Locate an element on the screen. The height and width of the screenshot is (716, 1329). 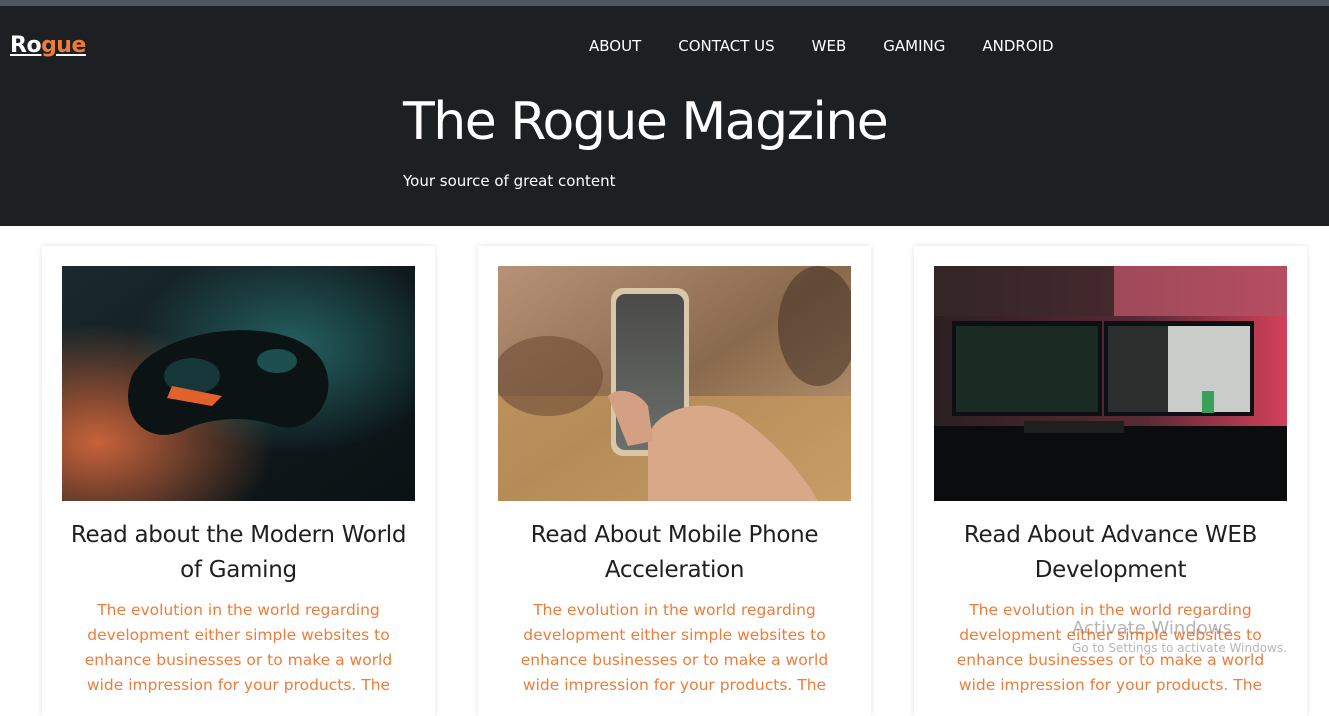
logo-text-part2: gue is located at coordinates (63, 45).